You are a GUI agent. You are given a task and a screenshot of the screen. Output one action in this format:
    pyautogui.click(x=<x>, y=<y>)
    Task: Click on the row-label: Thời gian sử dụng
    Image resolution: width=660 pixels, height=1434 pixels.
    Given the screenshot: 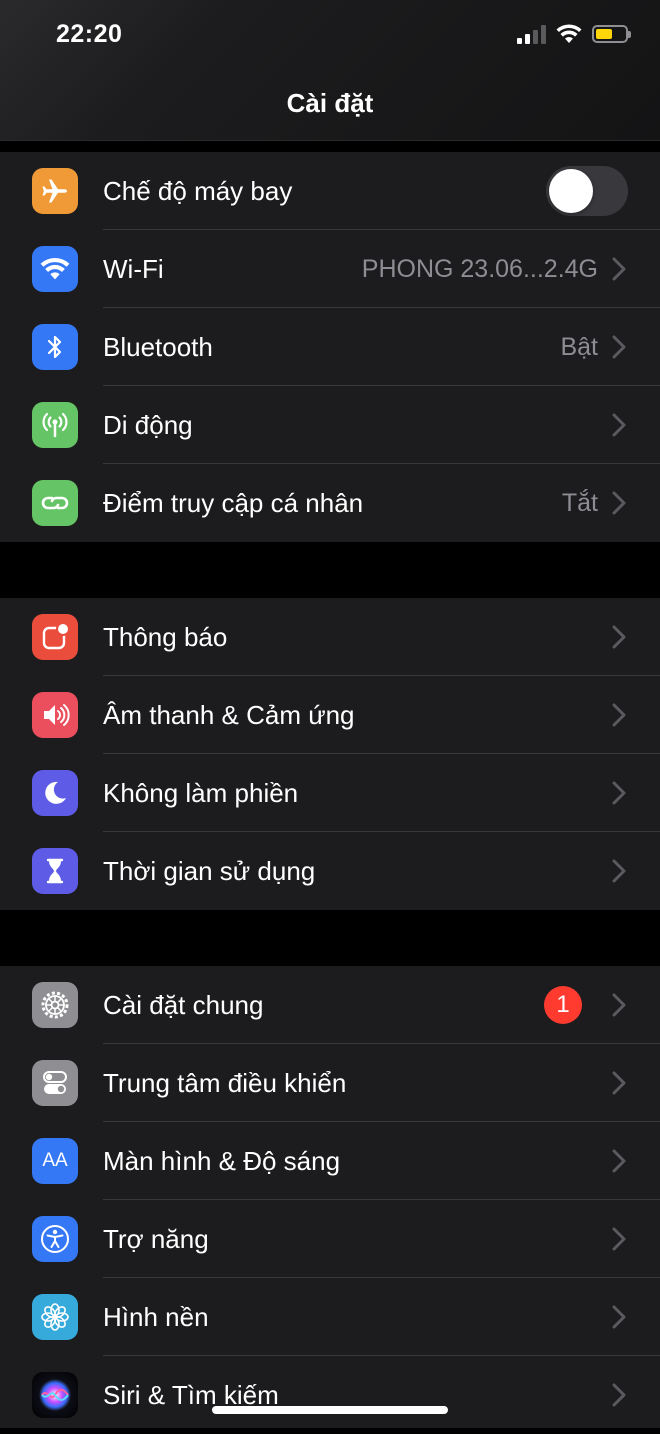 What is the action you would take?
    pyautogui.click(x=209, y=870)
    